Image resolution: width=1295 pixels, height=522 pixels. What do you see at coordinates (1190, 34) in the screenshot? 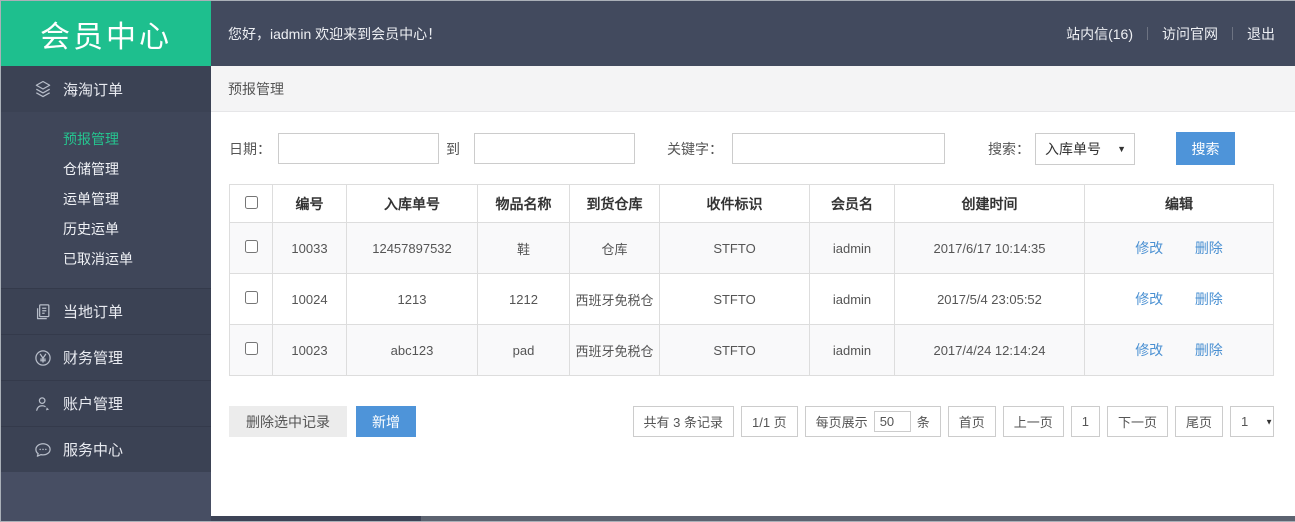
I see `visit-official-site-link: 访问官网` at bounding box center [1190, 34].